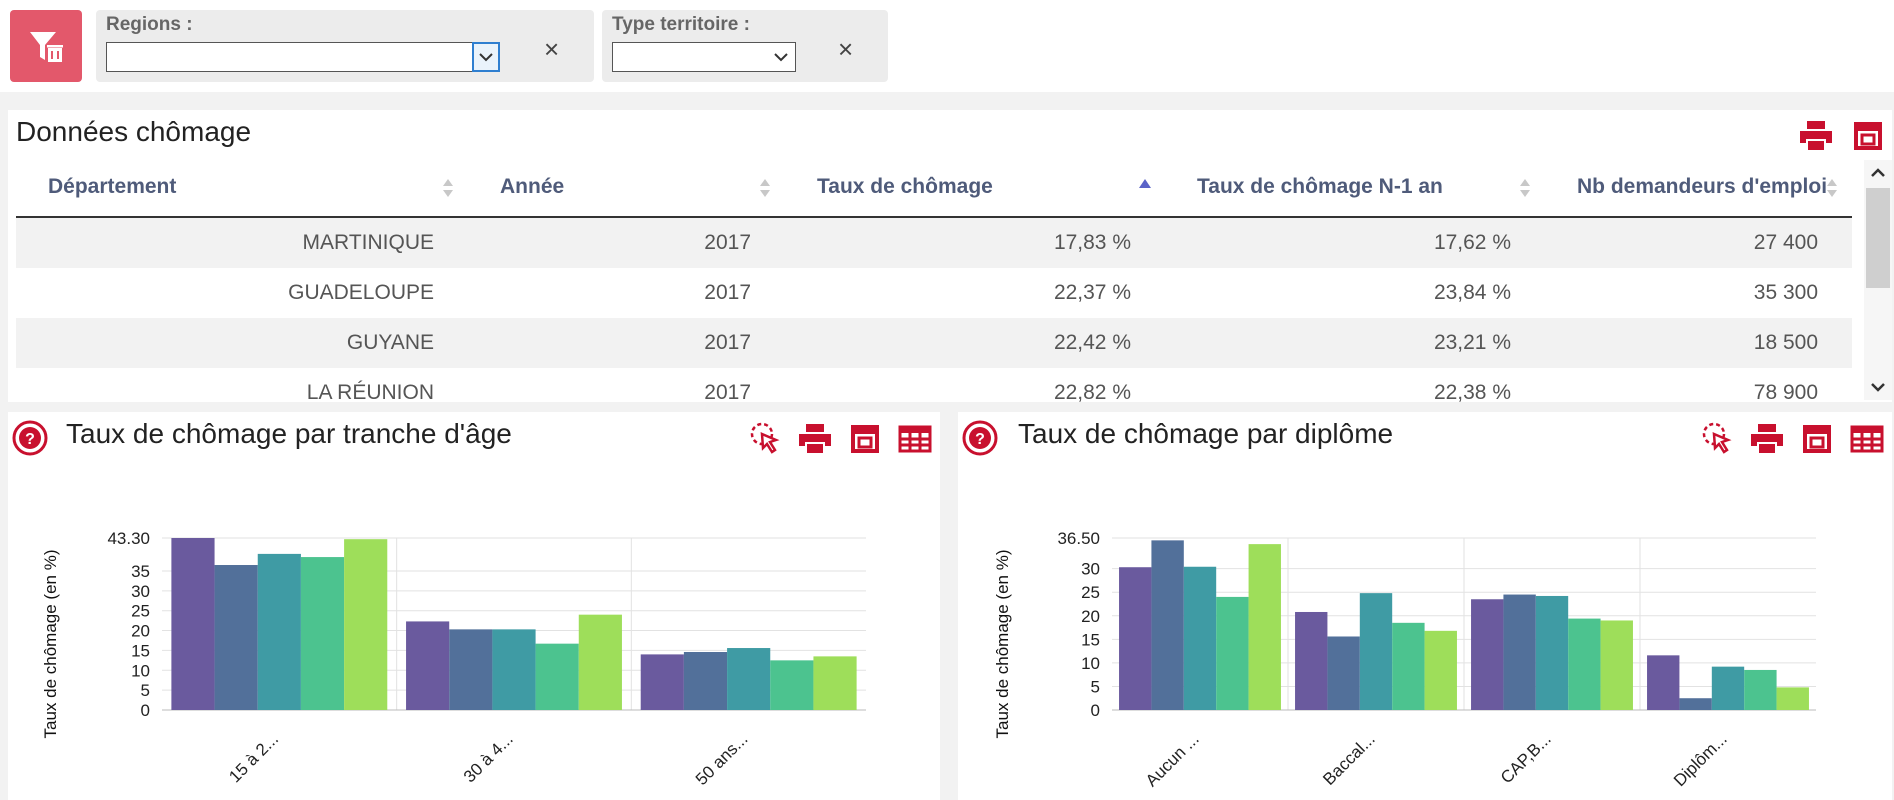 The width and height of the screenshot is (1894, 800). Describe the element at coordinates (975, 188) in the screenshot. I see `column-header-taux-chomage: Taux de chômage` at that location.